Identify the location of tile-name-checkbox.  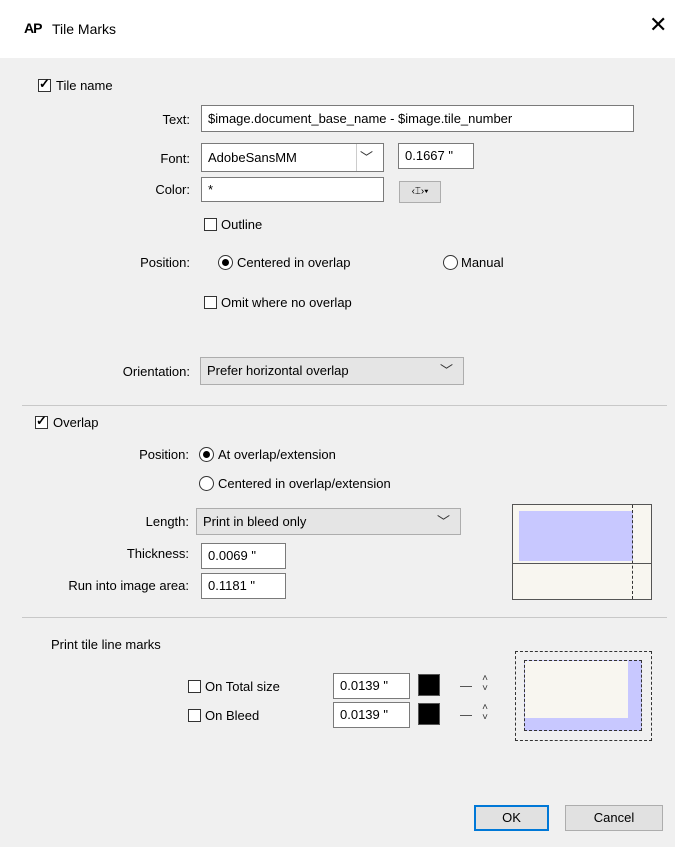
(44, 84).